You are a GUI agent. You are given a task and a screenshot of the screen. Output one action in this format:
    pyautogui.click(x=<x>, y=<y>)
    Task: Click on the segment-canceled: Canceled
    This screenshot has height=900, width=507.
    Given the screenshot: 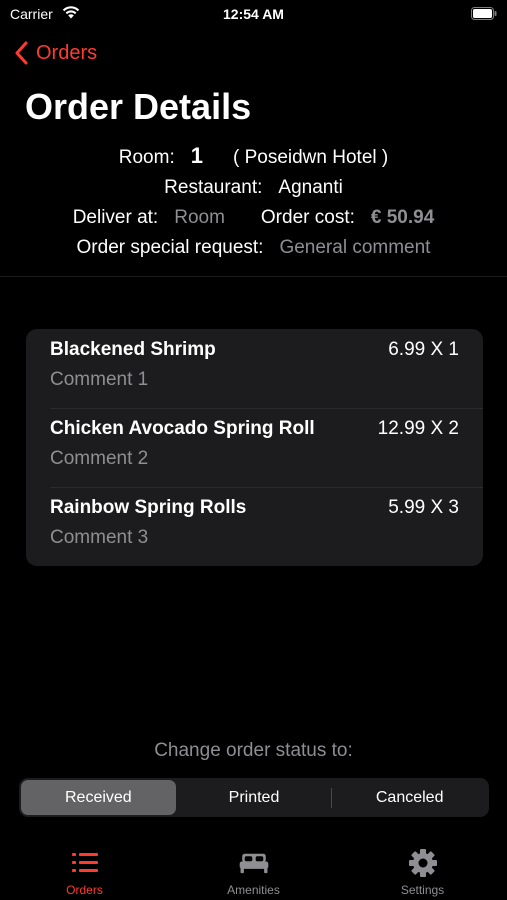 What is the action you would take?
    pyautogui.click(x=409, y=797)
    